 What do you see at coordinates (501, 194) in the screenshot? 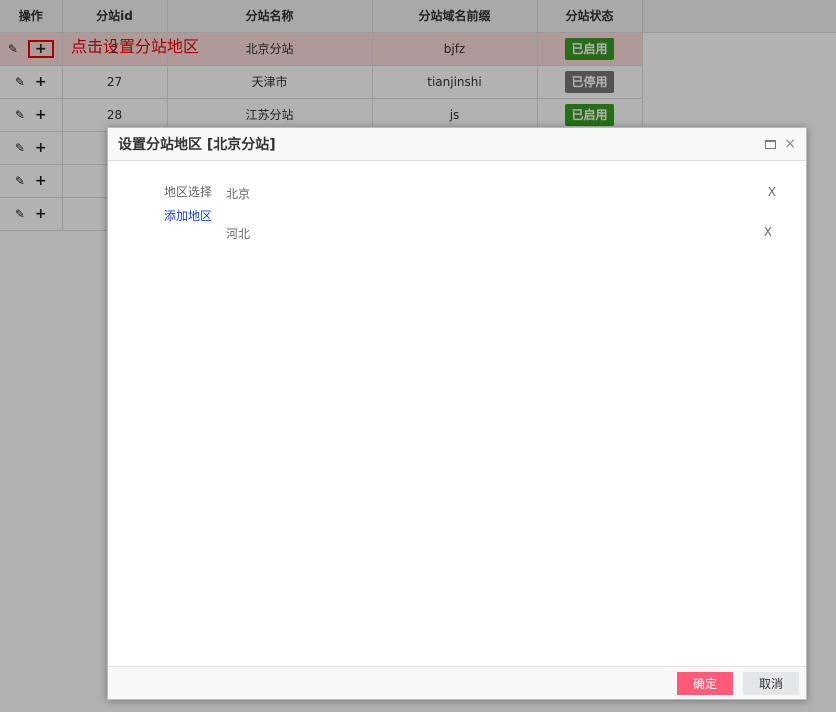
I see `region-item: 北京 X` at bounding box center [501, 194].